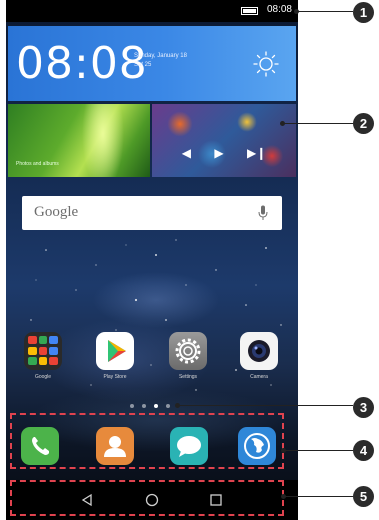 This screenshot has width=379, height=520. What do you see at coordinates (43, 351) in the screenshot?
I see `folder-icon` at bounding box center [43, 351].